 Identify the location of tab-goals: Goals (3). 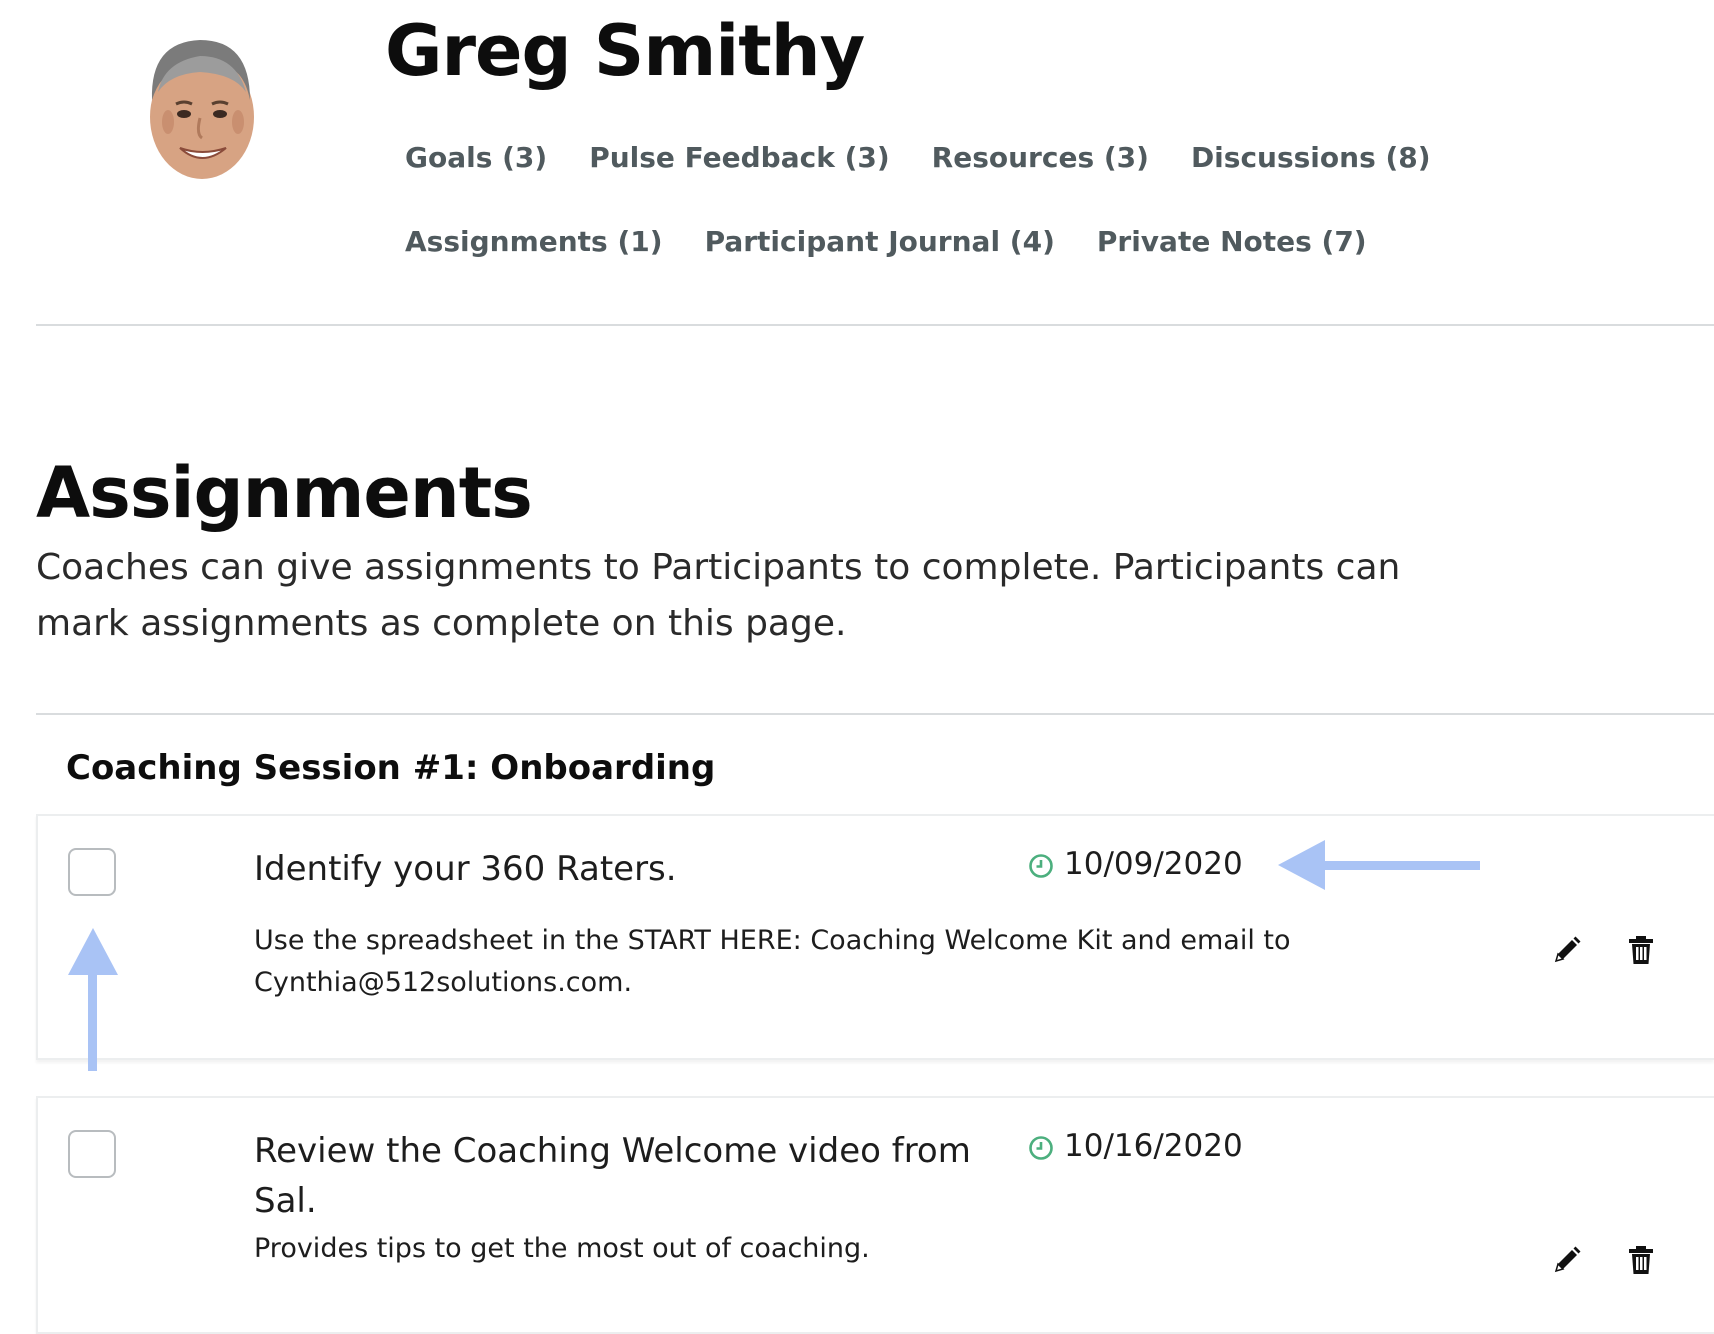
(476, 158).